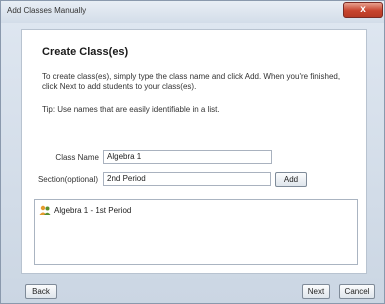 This screenshot has height=304, width=385. Describe the element at coordinates (363, 10) in the screenshot. I see `close-button: x` at that location.